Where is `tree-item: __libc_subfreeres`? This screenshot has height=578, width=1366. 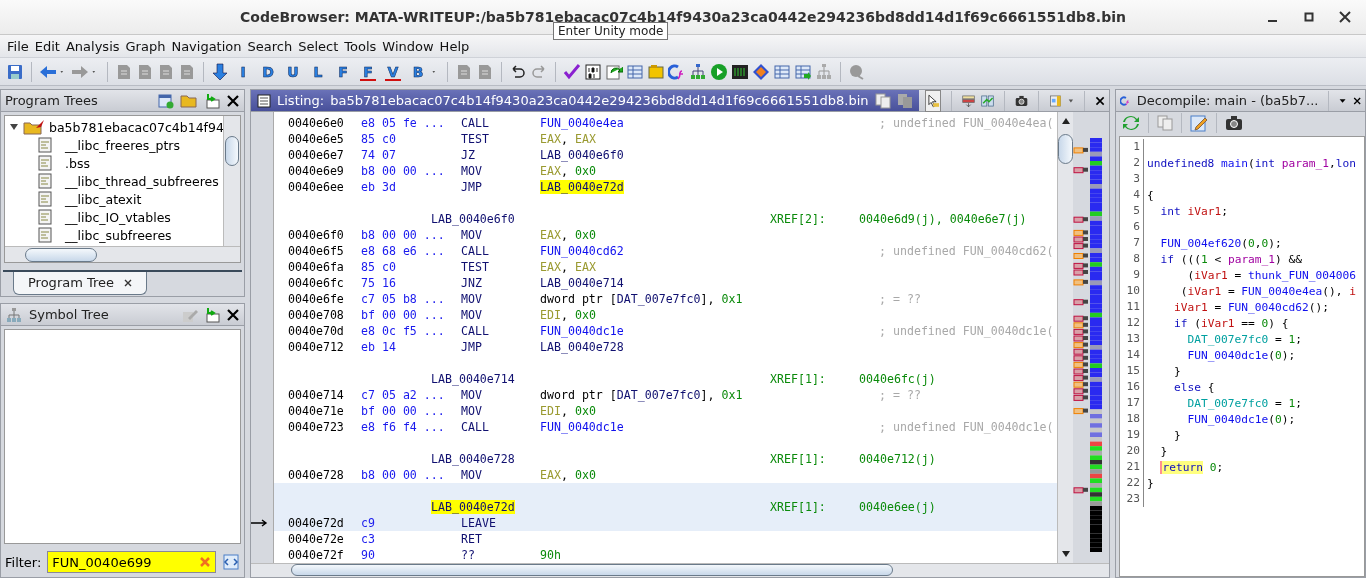
tree-item: __libc_subfreeres is located at coordinates (118, 235).